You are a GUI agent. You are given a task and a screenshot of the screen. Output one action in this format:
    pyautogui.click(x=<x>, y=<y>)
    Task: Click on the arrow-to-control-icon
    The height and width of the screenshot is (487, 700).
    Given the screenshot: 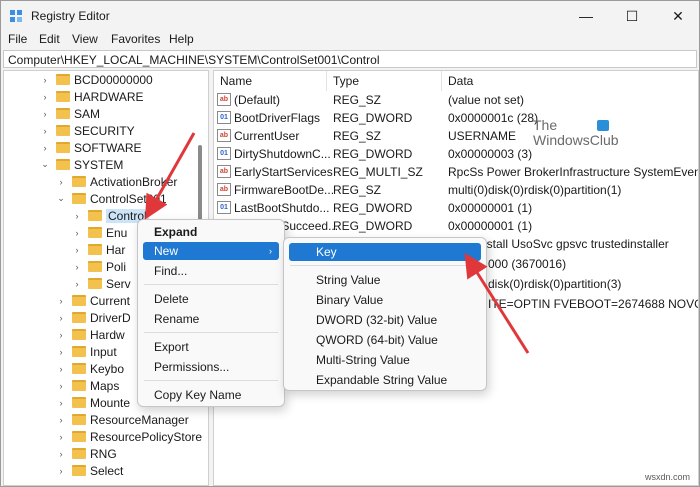 What is the action you would take?
    pyautogui.click(x=170, y=176)
    